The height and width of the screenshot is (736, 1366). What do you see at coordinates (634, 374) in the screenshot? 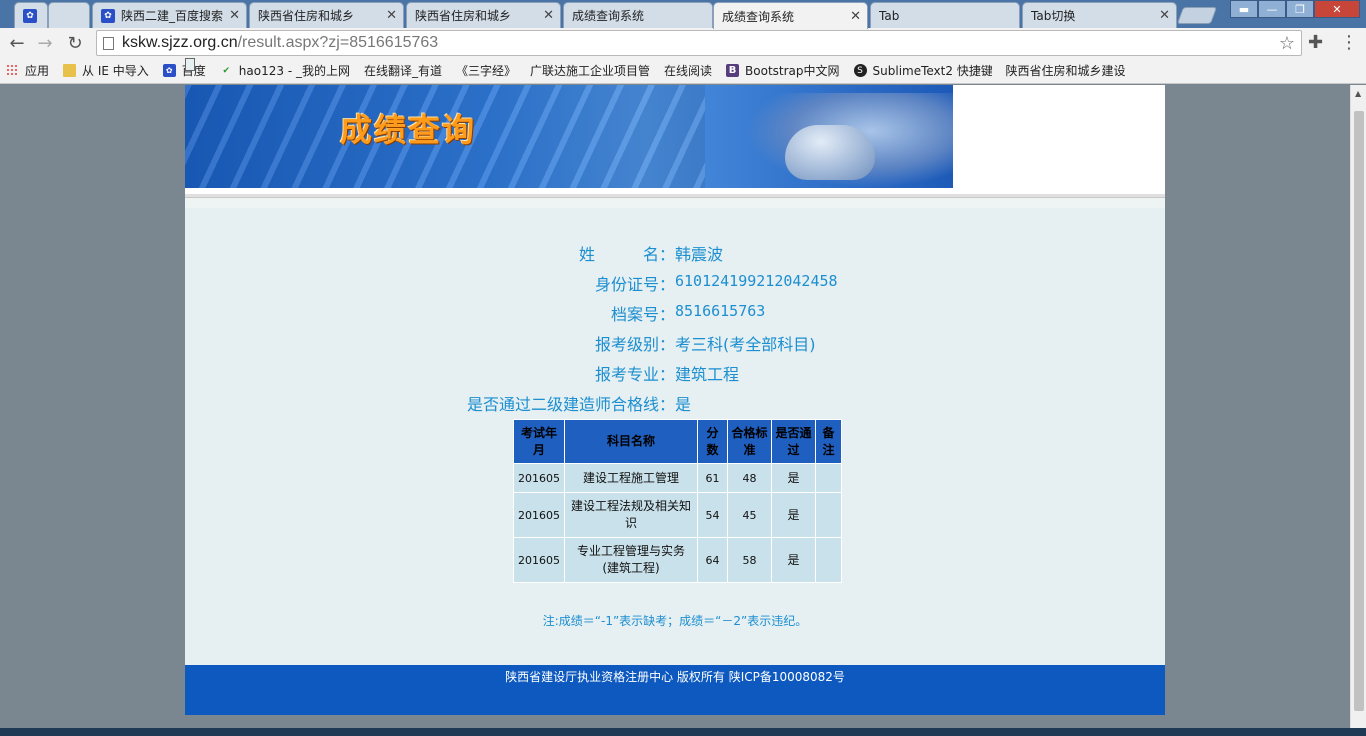
I see `major-label: 报考专业：` at bounding box center [634, 374].